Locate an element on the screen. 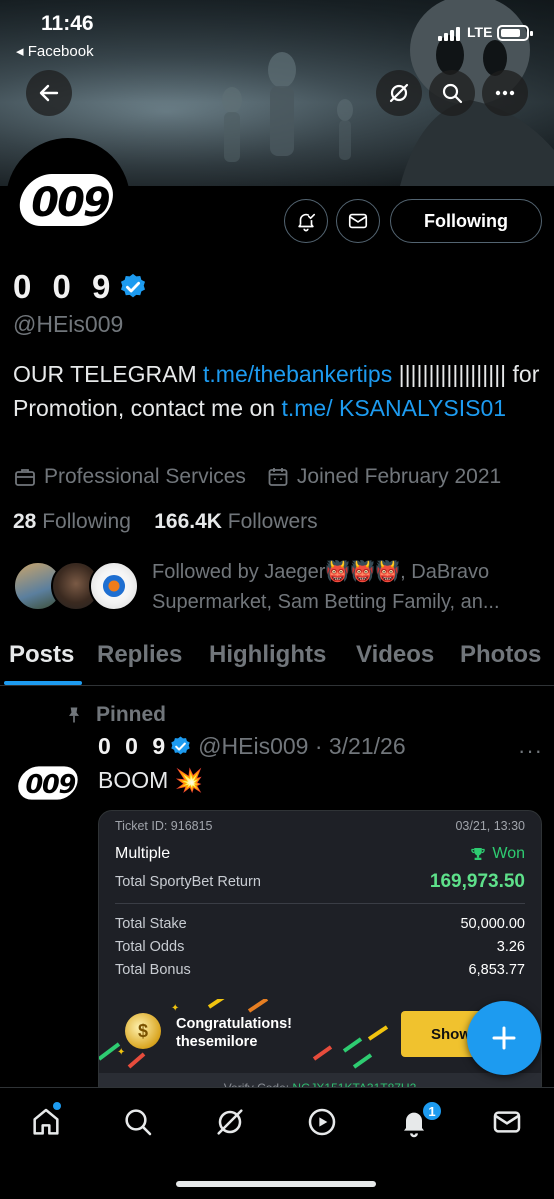  followers-link: 166.4K Followers is located at coordinates (235, 521).